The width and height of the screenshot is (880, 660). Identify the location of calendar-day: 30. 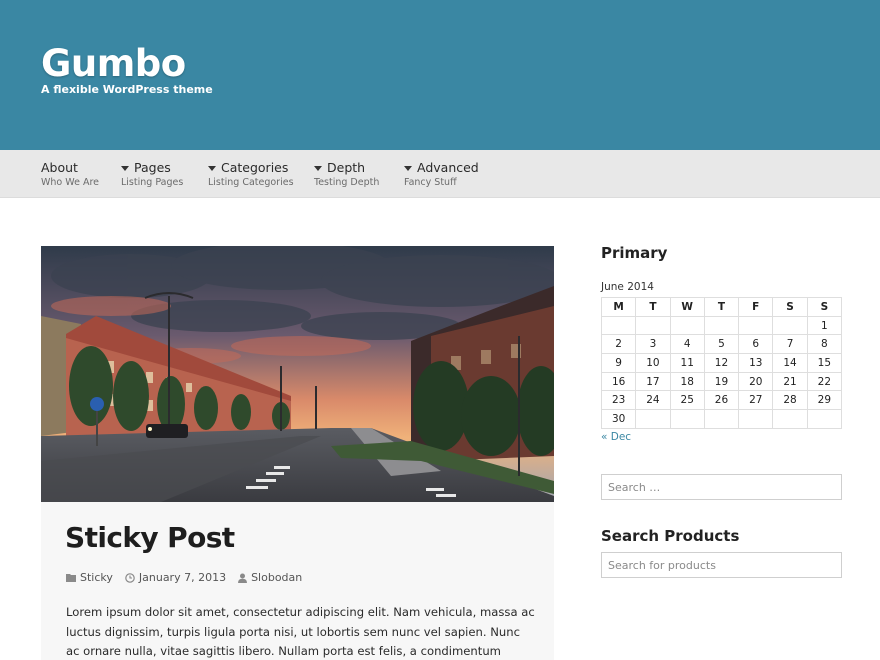
(618, 419).